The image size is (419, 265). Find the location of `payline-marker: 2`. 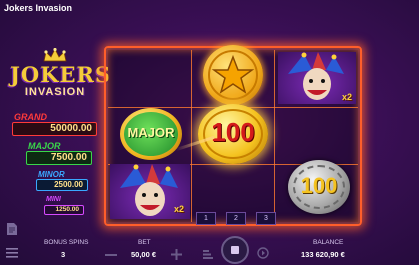

payline-marker: 2 is located at coordinates (236, 218).